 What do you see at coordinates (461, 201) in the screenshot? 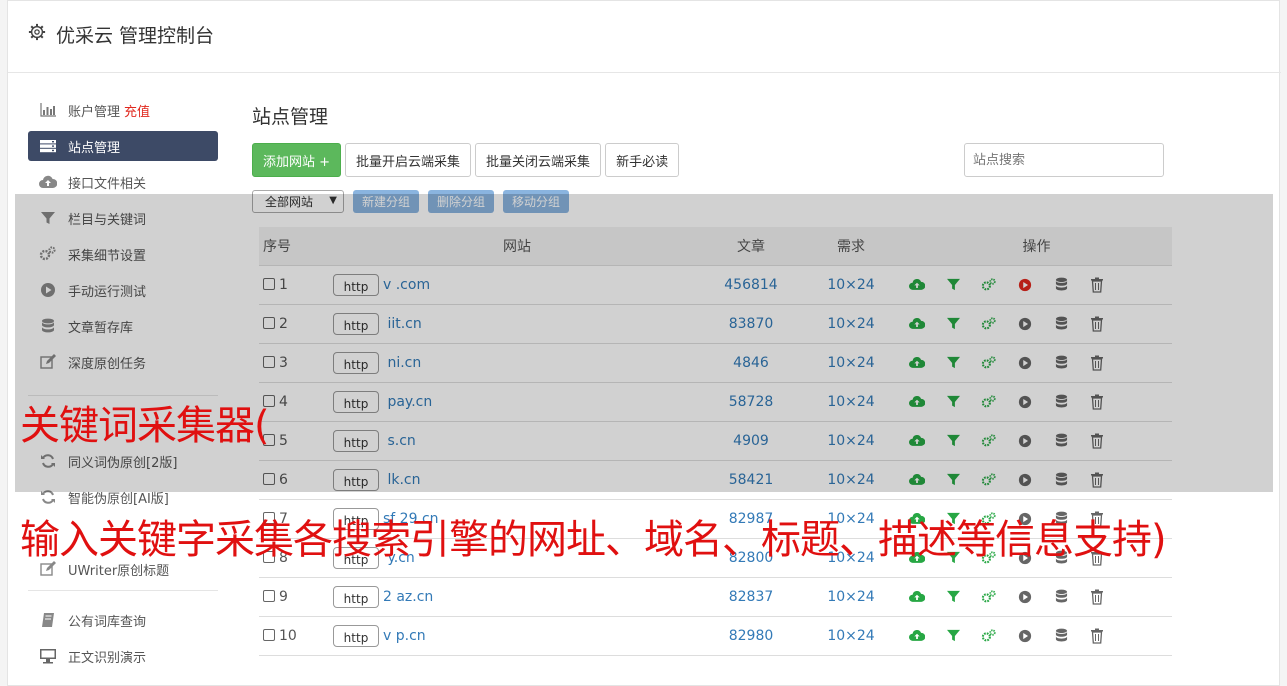
I see `delete-group-button: 删除分组` at bounding box center [461, 201].